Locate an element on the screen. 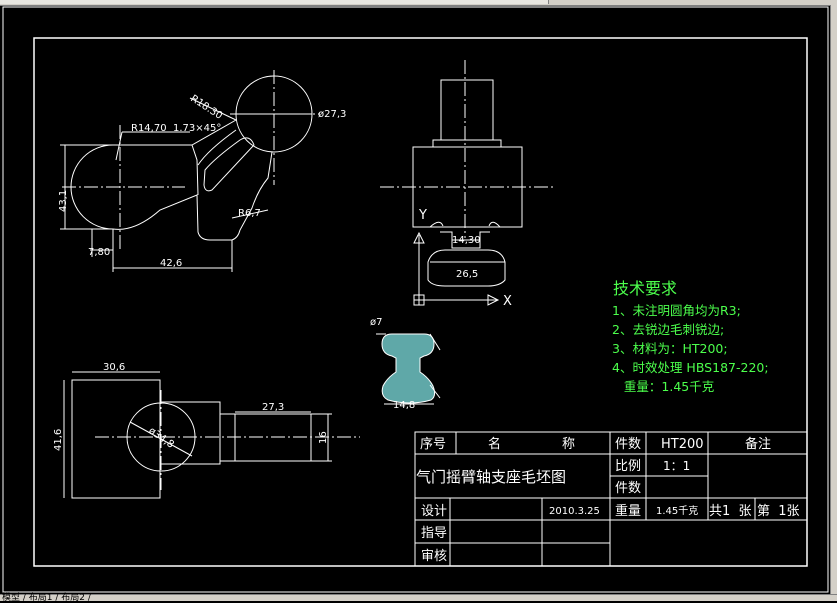  part-top-view is located at coordinates (211, 435).